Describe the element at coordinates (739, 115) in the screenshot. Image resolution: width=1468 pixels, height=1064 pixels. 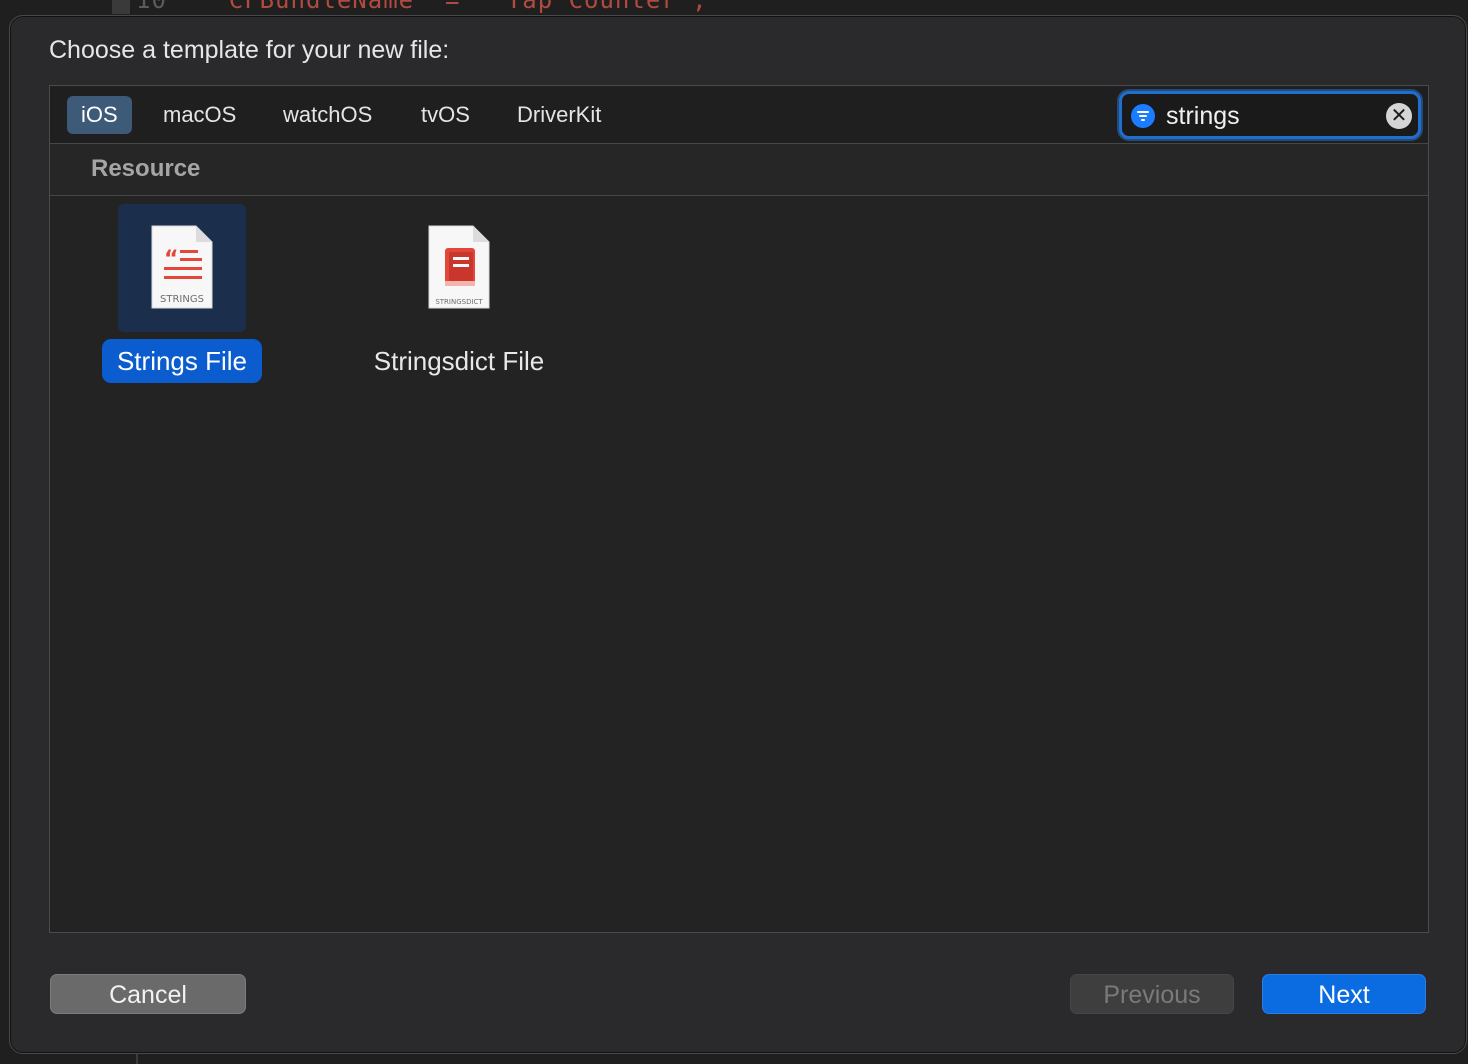
I see `platform-tab-bar: iOS macOS watchOS tvOS DriverKit ✕` at that location.